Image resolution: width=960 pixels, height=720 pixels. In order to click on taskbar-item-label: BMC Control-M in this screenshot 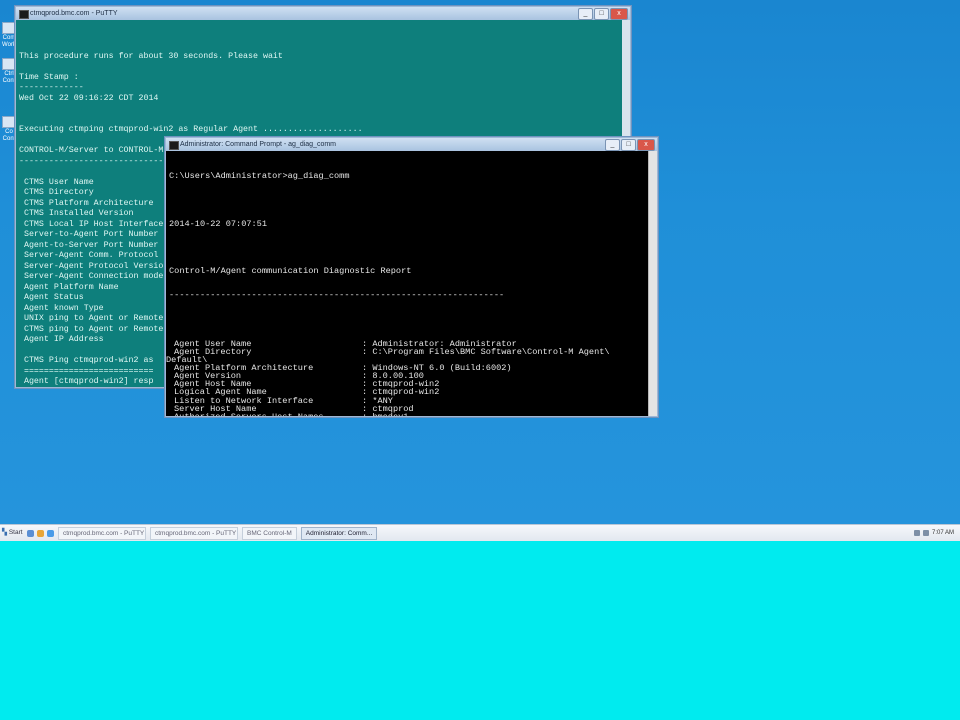, I will do `click(269, 533)`.